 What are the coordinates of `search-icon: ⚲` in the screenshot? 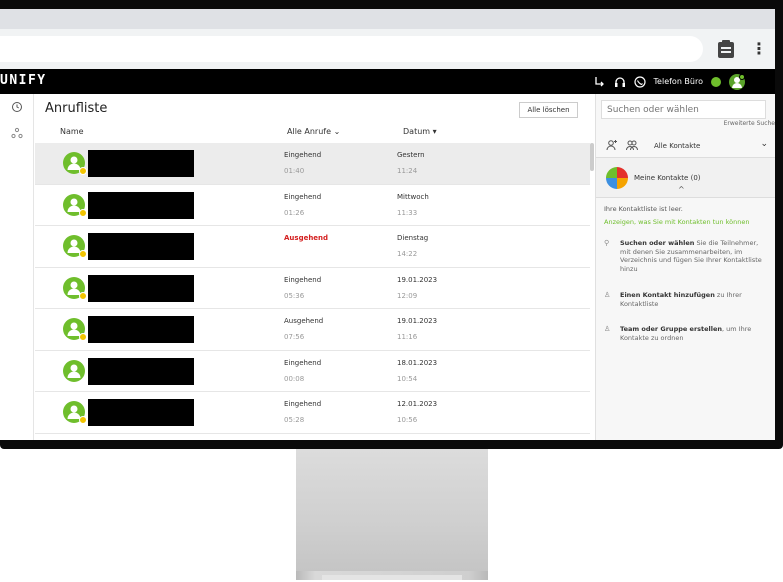 It's located at (607, 243).